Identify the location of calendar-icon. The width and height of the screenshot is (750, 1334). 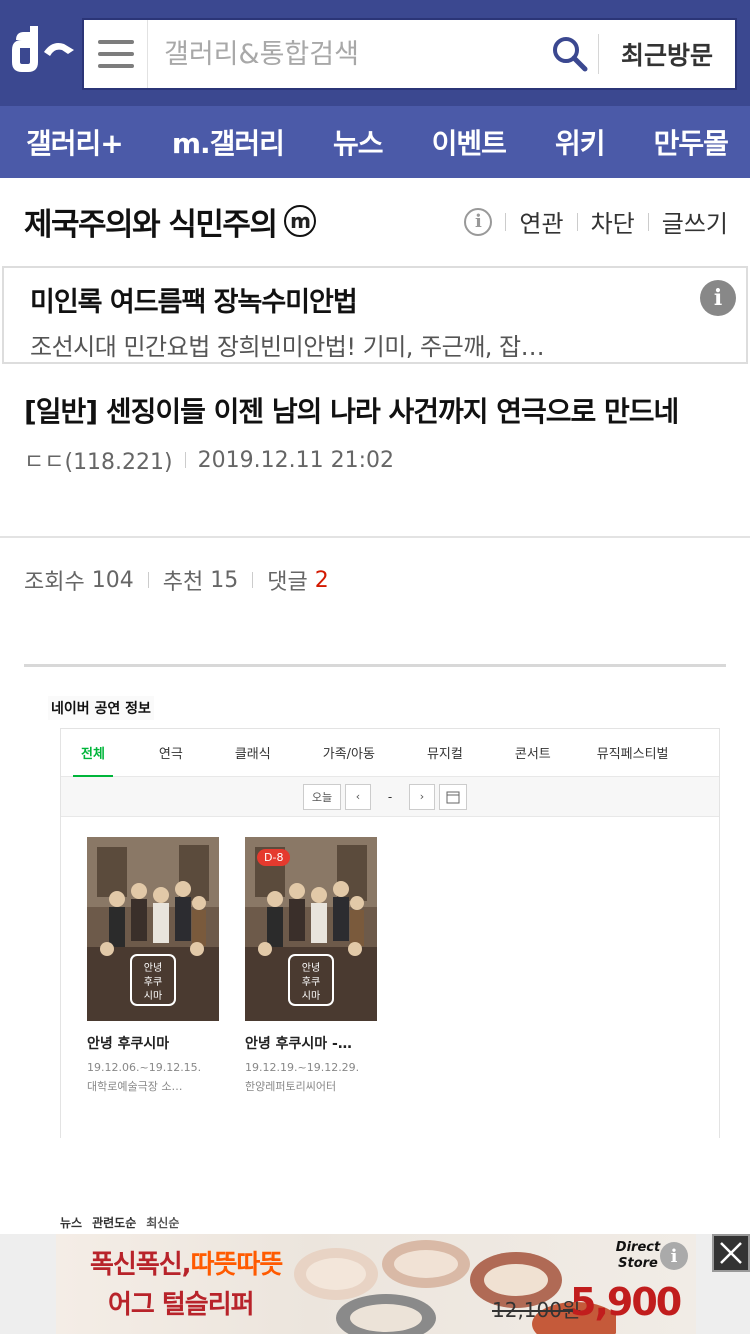
(453, 796).